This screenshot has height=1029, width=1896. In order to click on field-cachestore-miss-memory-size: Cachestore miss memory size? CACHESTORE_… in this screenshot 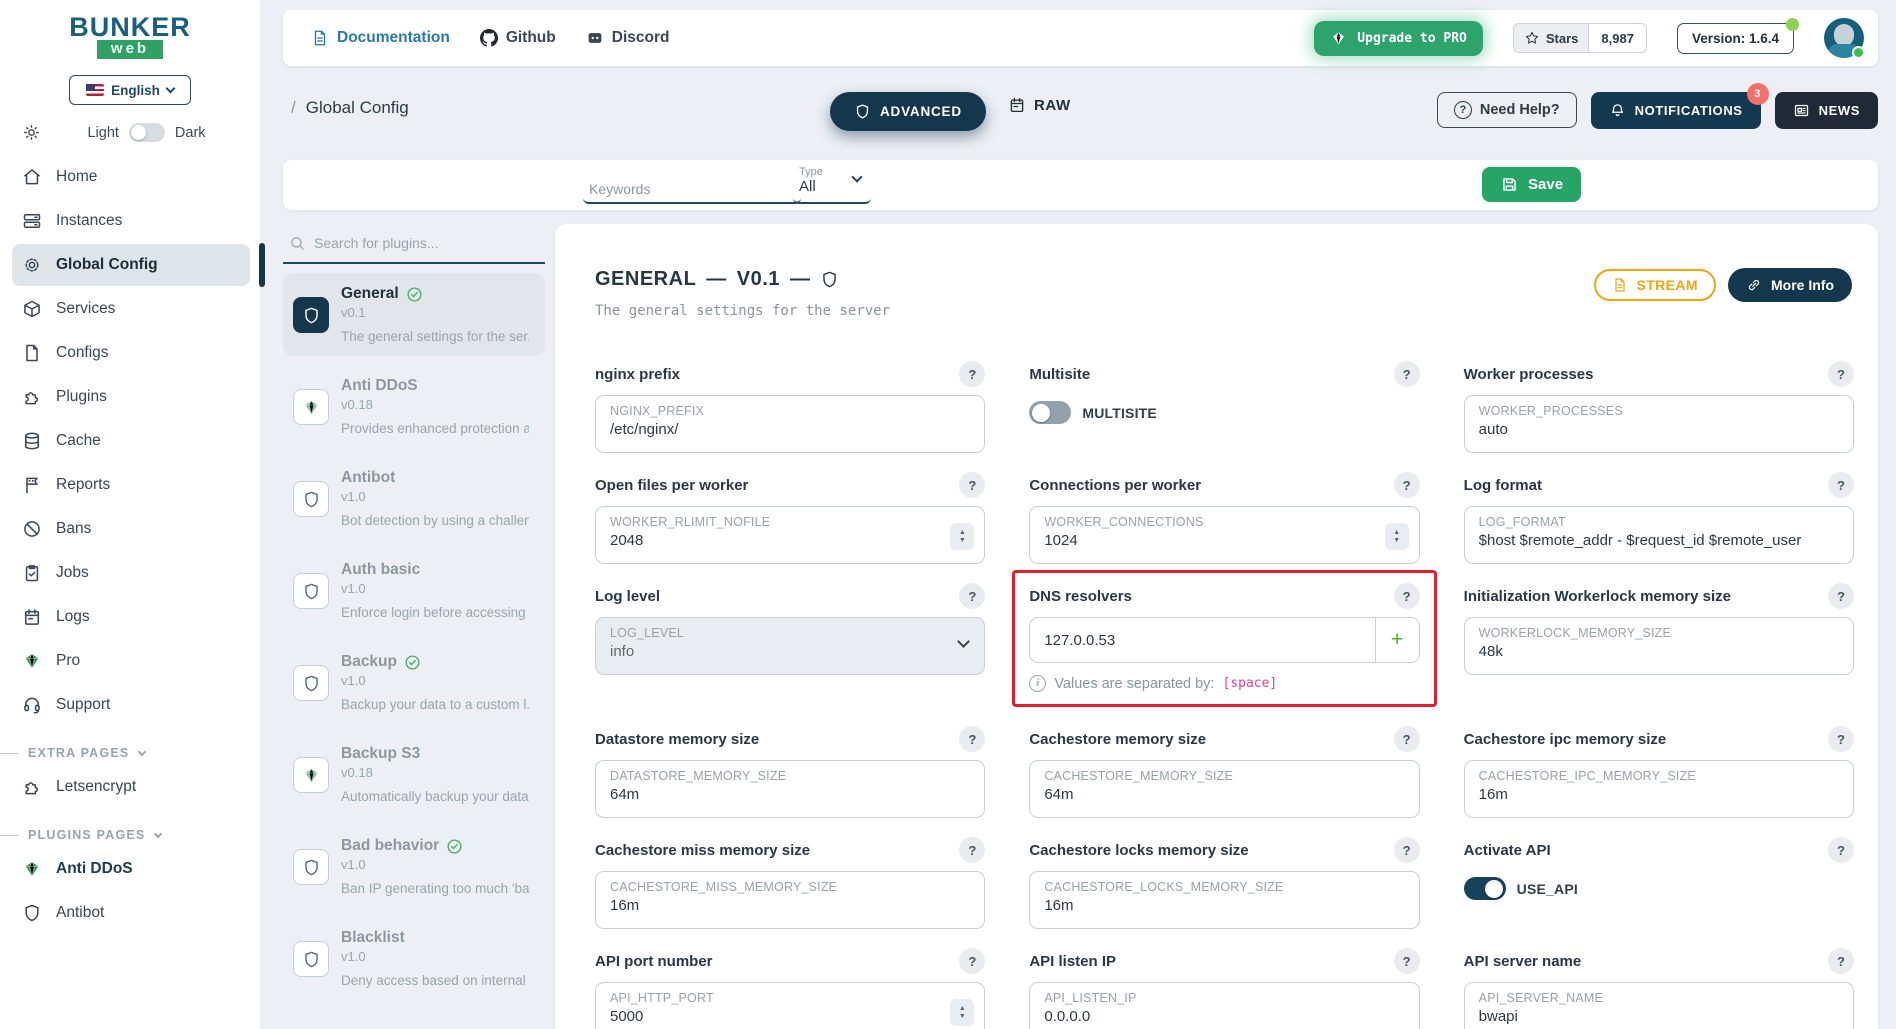, I will do `click(790, 883)`.